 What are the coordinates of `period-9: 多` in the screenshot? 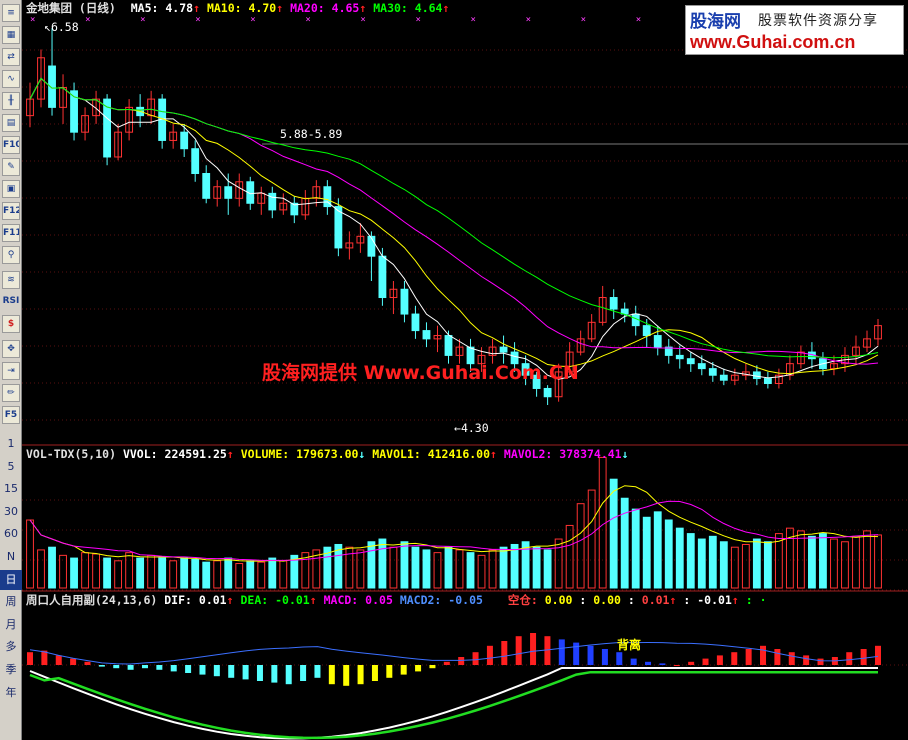 It's located at (11, 647).